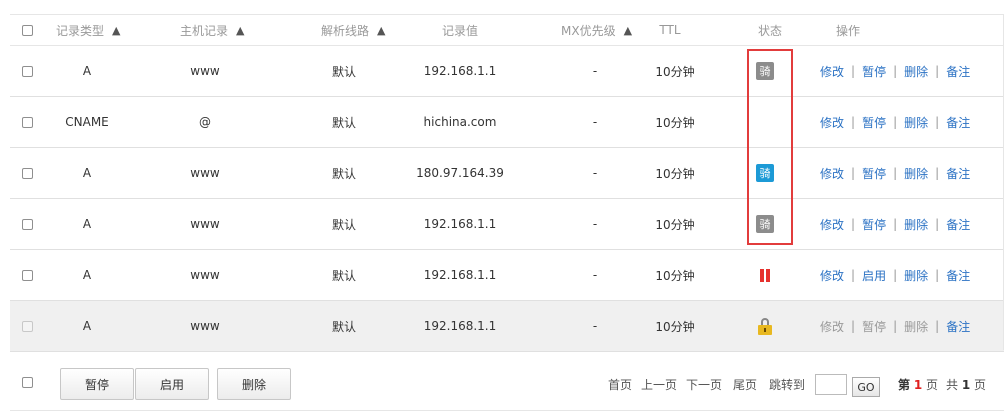  What do you see at coordinates (601, 30) in the screenshot?
I see `header-mx-priority: MX优先级 ▲` at bounding box center [601, 30].